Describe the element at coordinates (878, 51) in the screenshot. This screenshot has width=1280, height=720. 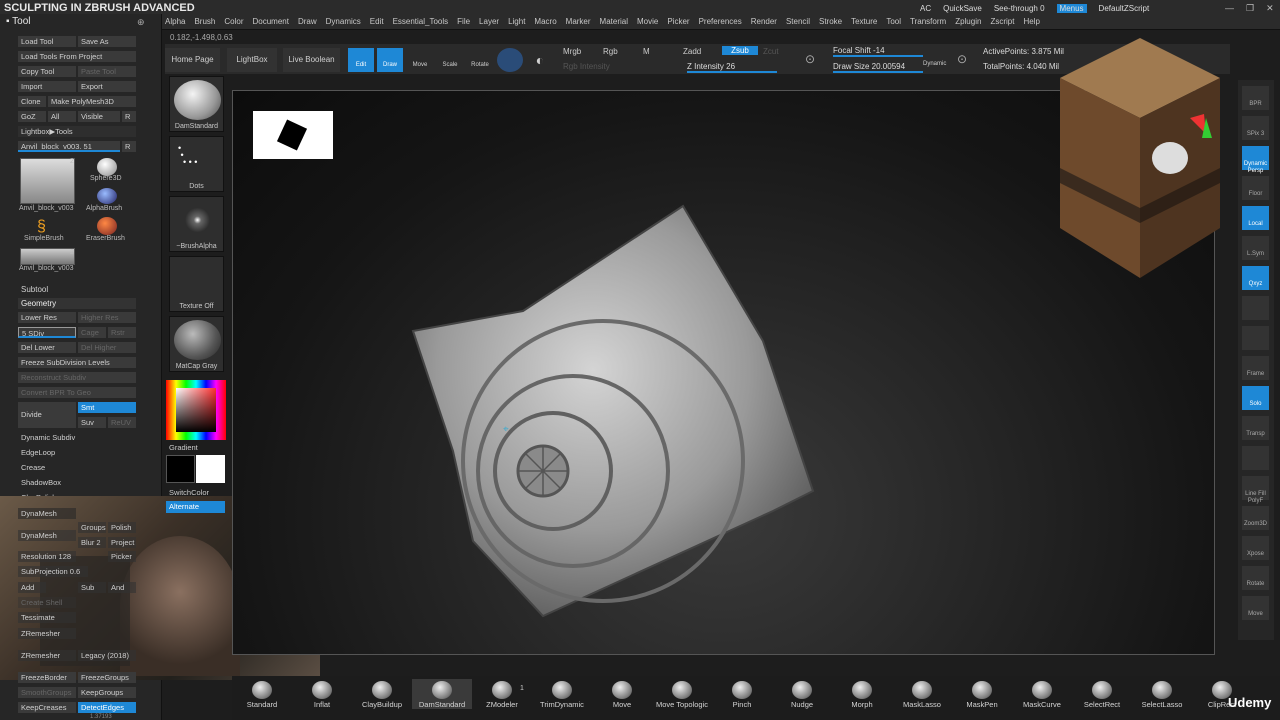
I see `focal-shift-slider: Focal Shift -14` at that location.